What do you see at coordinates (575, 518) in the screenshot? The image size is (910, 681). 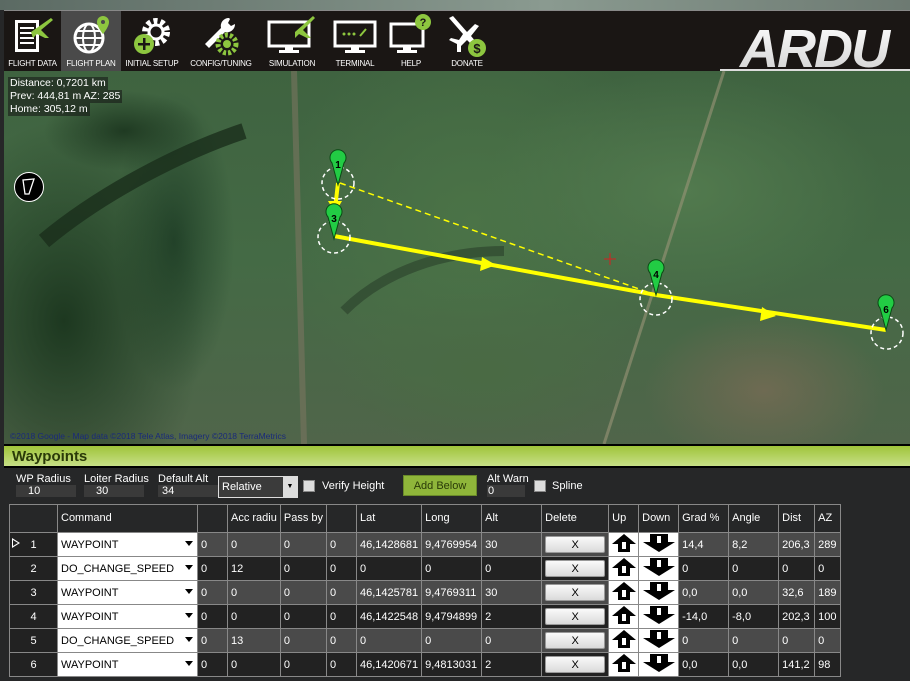 I see `col-header-delete: Delete` at bounding box center [575, 518].